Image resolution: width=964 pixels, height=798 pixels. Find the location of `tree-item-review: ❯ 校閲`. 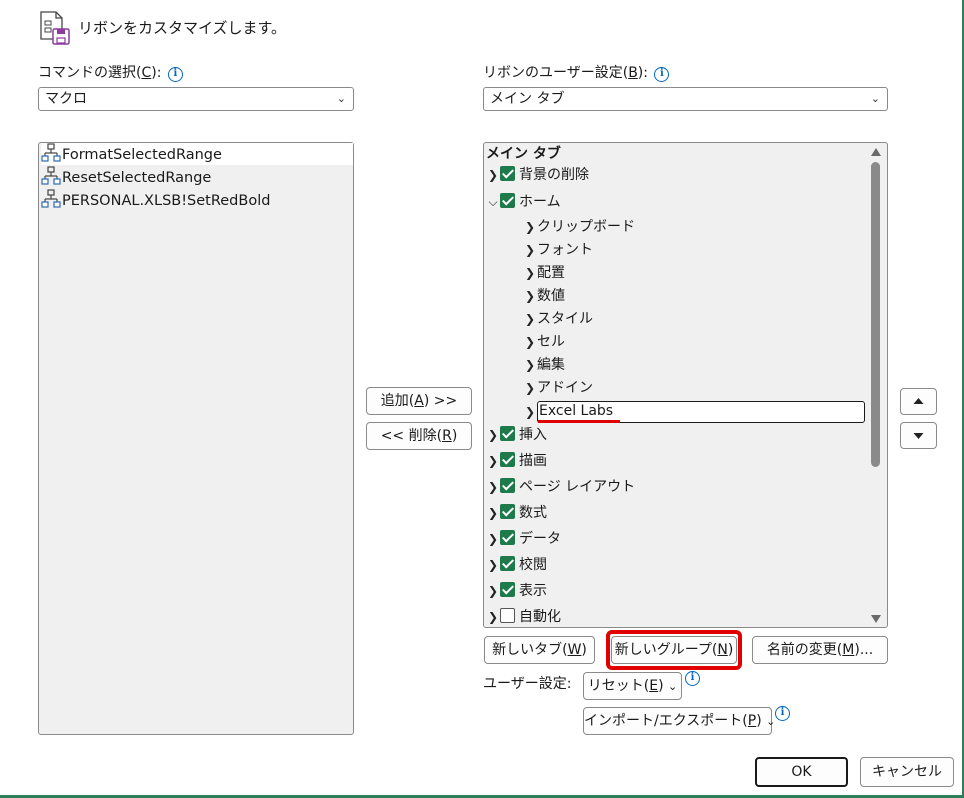

tree-item-review: ❯ 校閲 is located at coordinates (516, 565).